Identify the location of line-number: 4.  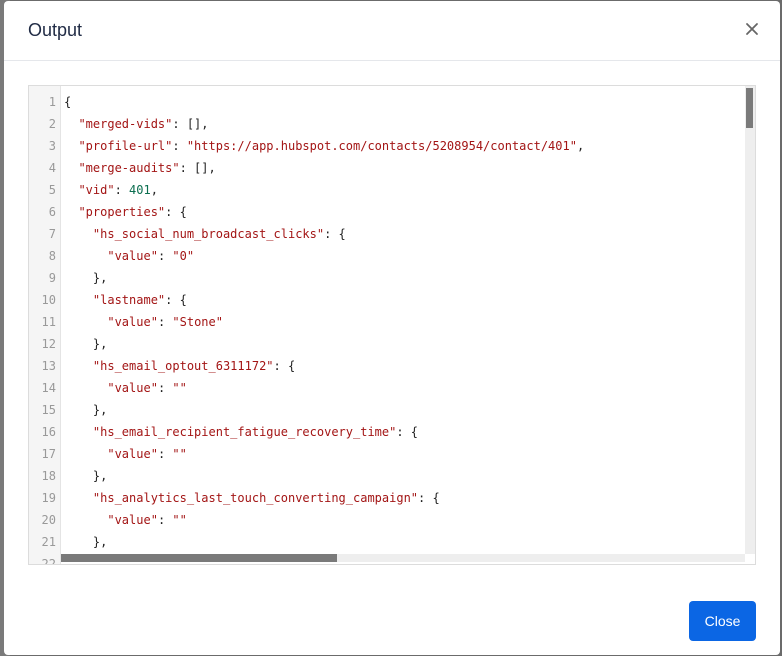
(52, 168).